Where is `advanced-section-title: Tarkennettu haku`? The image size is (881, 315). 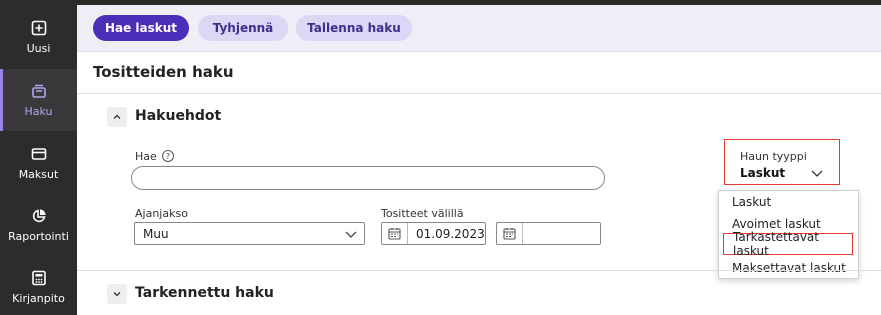
advanced-section-title: Tarkennettu haku is located at coordinates (204, 293).